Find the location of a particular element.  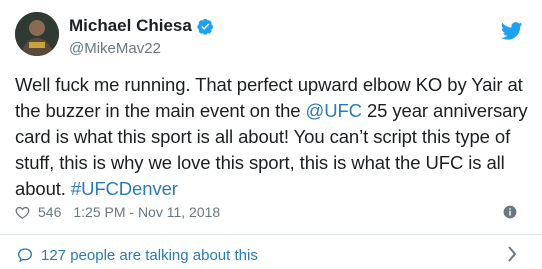

hashtag-link: #UFCDenver is located at coordinates (124, 188).